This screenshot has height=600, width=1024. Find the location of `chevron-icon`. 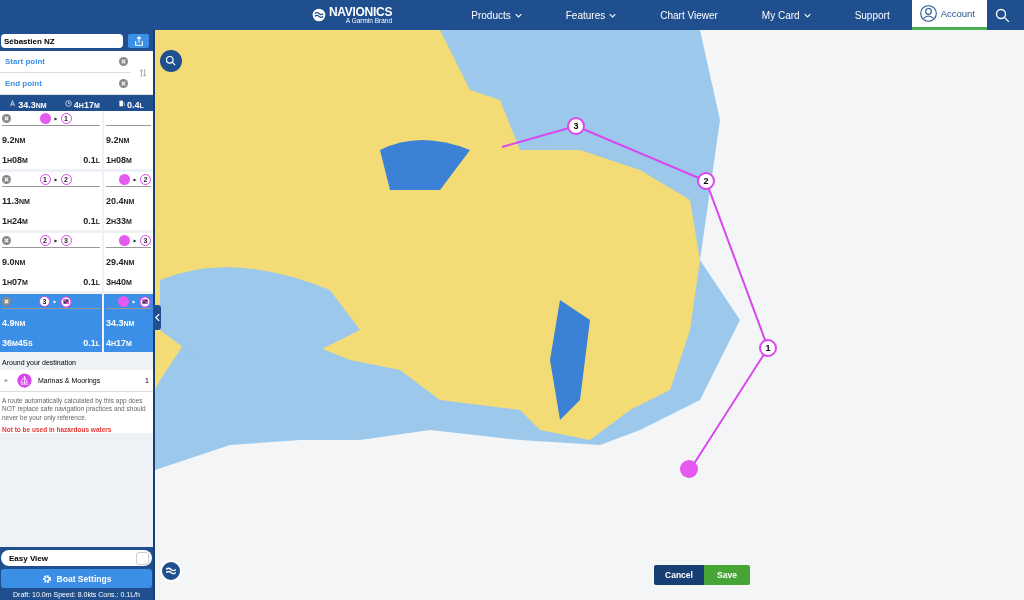

chevron-icon is located at coordinates (157, 317).